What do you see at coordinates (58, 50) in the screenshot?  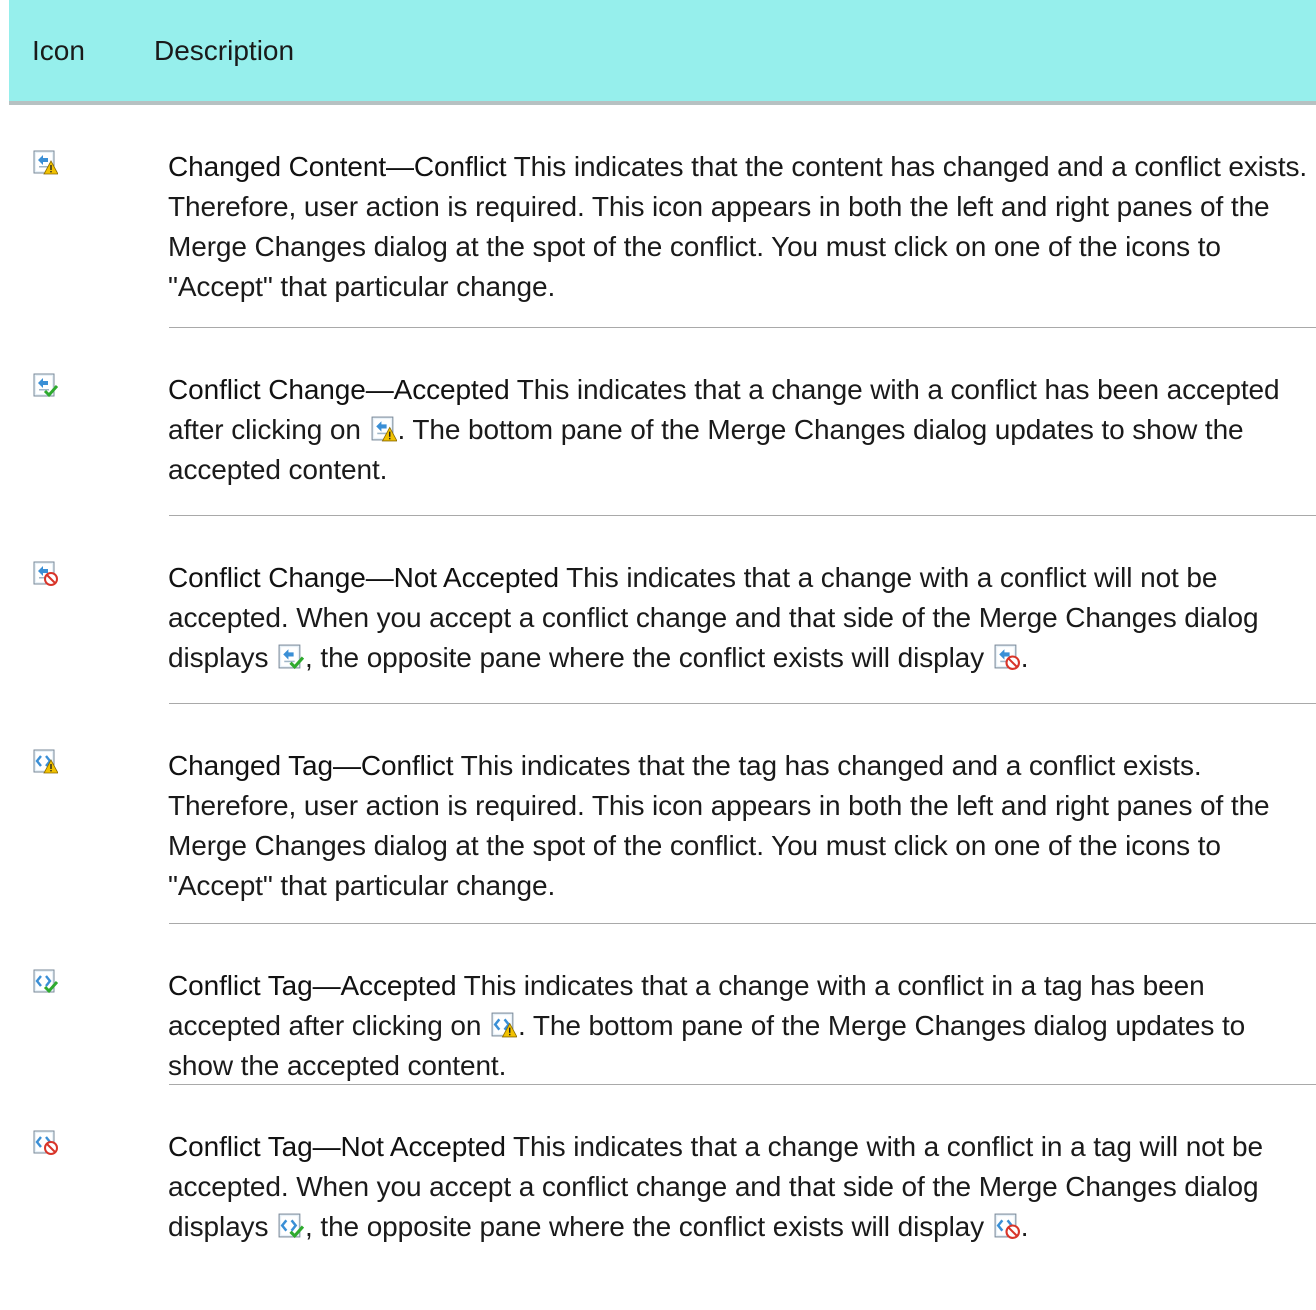 I see `header-icon-column: Icon` at bounding box center [58, 50].